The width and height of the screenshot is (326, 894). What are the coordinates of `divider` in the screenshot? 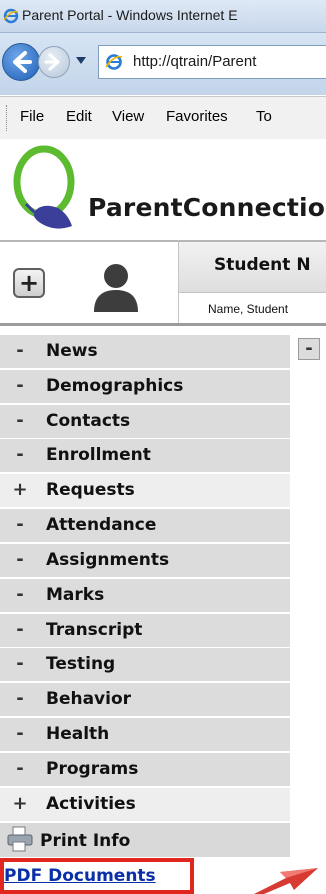 It's located at (163, 324).